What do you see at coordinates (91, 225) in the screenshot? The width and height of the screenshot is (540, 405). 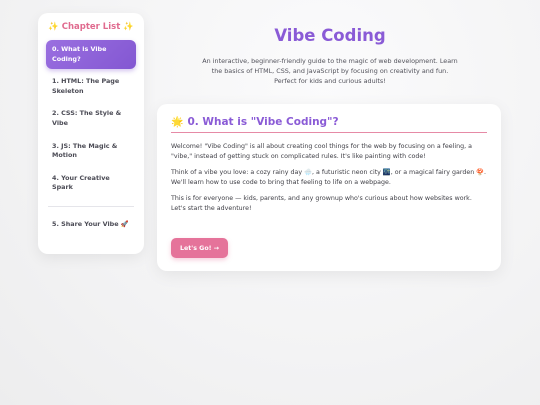 I see `sidebar-item-share: 5. Share Your Vibe 🚀` at bounding box center [91, 225].